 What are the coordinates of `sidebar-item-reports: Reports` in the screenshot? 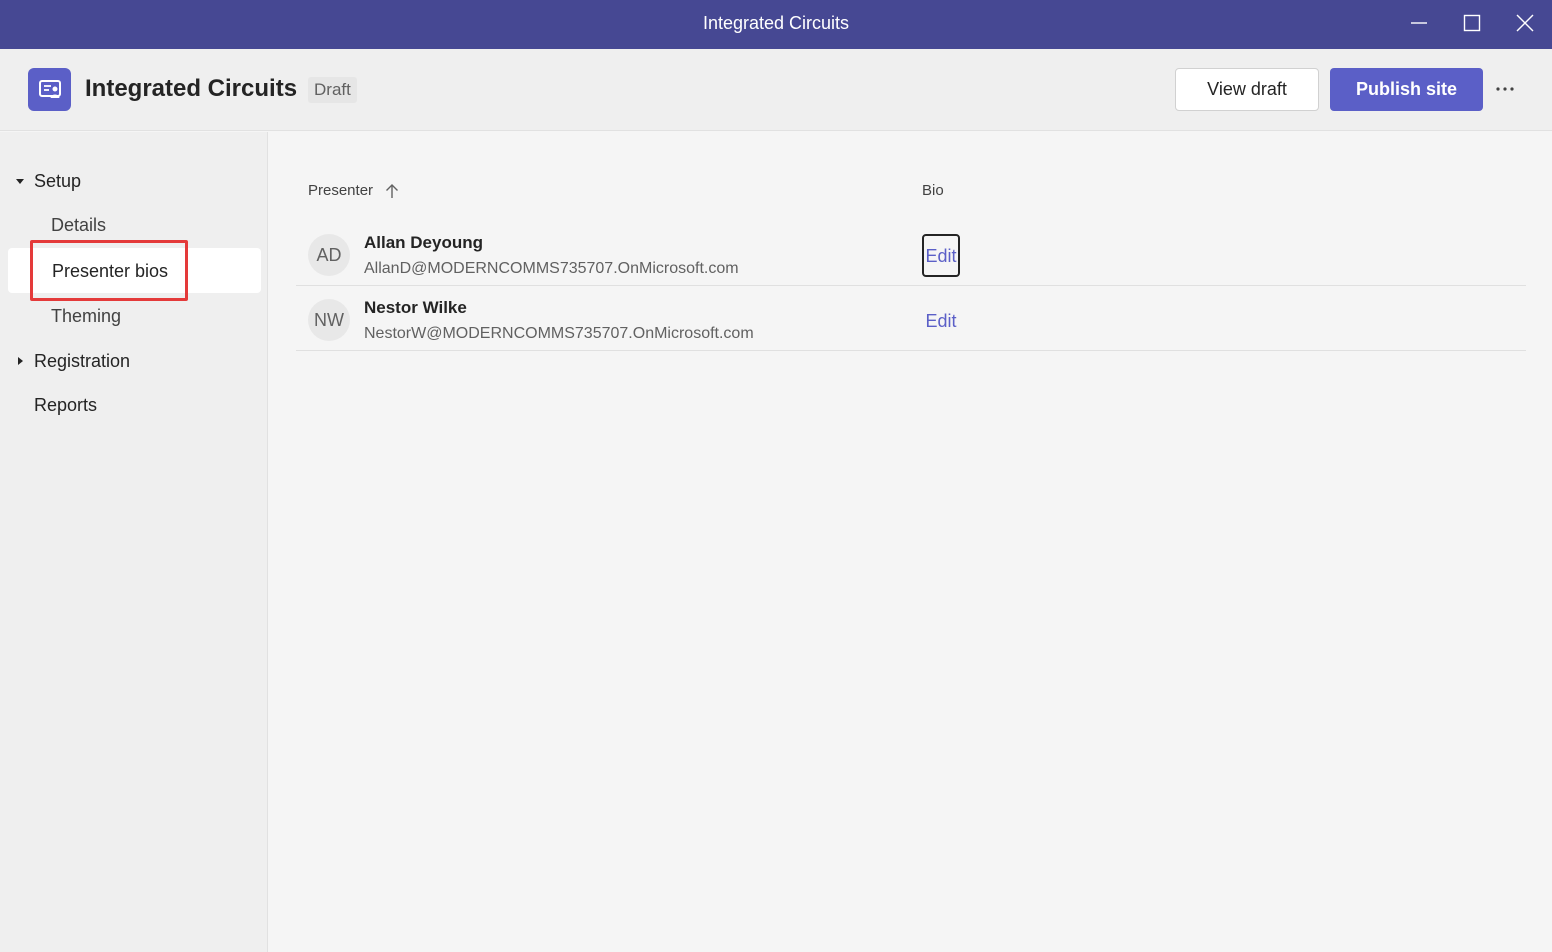 It's located at (65, 405).